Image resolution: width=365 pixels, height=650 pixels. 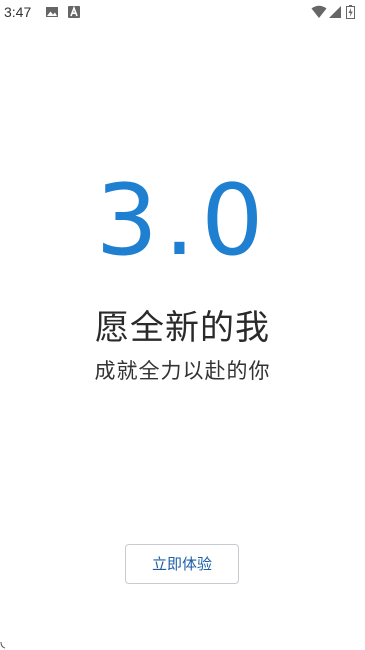 What do you see at coordinates (182, 328) in the screenshot?
I see `headline: 愿全新的我` at bounding box center [182, 328].